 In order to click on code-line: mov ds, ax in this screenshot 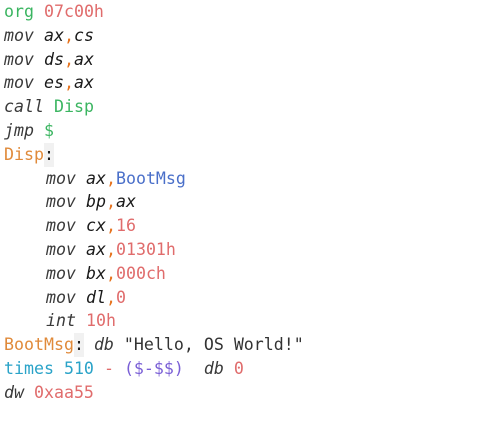, I will do `click(154, 60)`.